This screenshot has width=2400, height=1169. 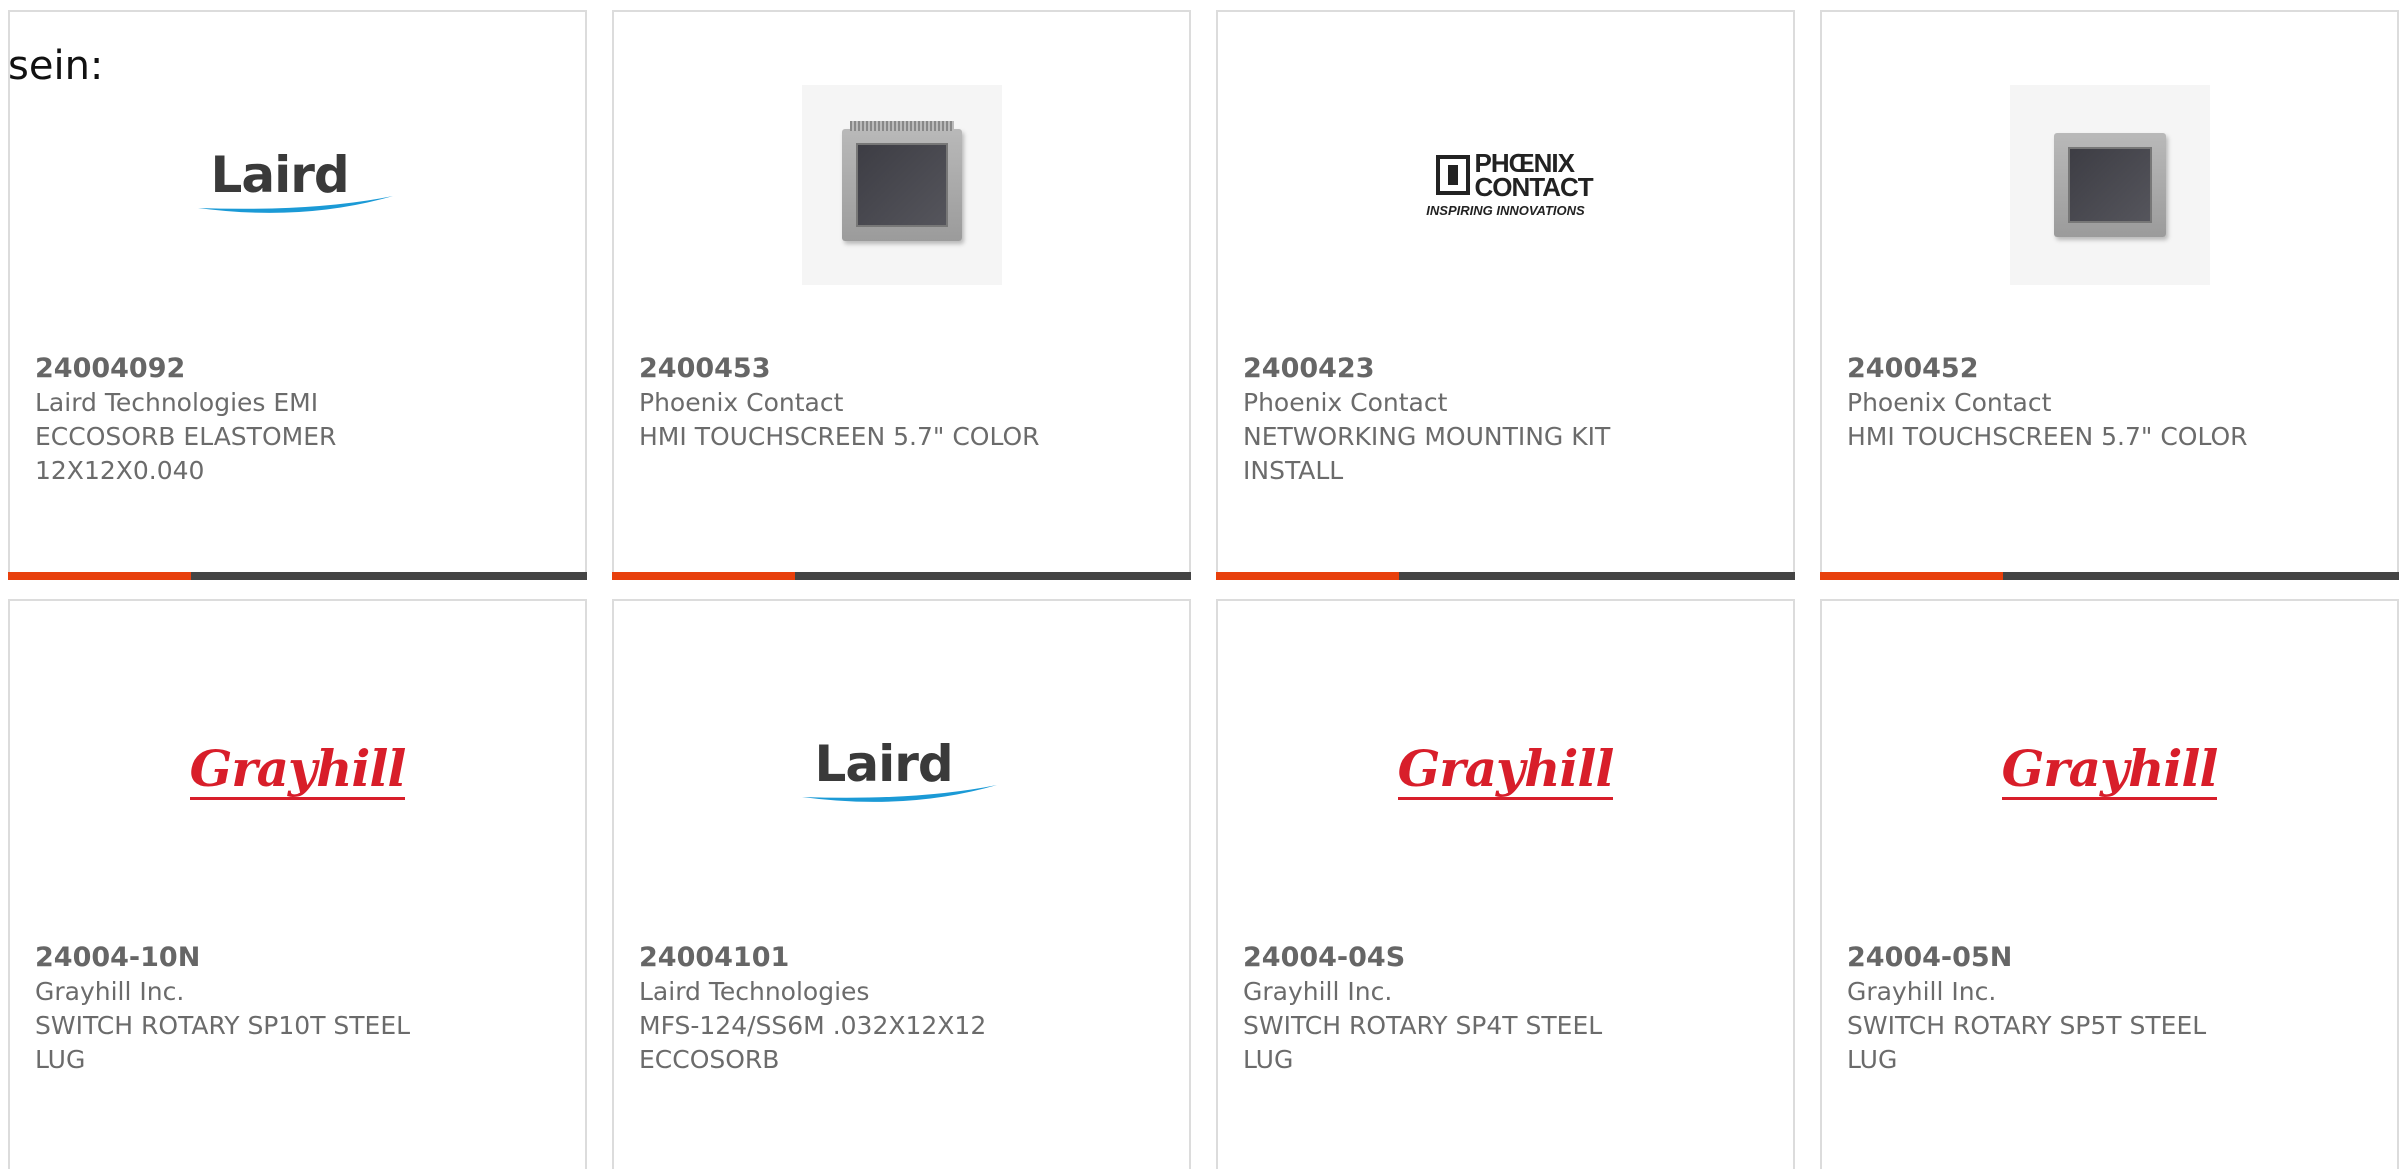 I want to click on product-image: PHŒNIX CONTACT INSPIRING INNOVATIONS, so click(x=1505, y=184).